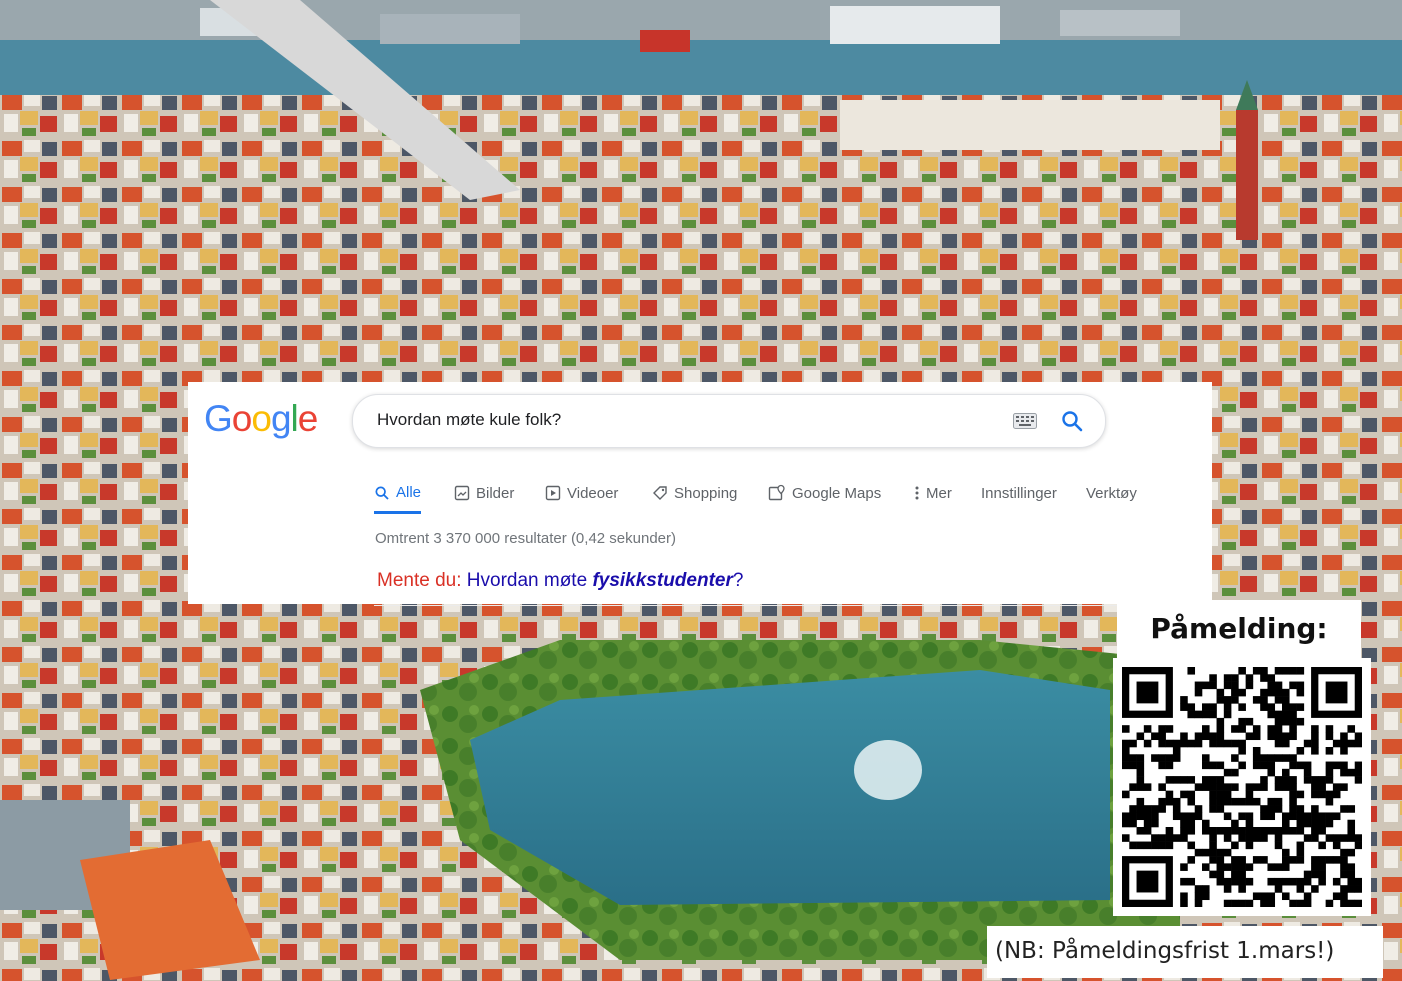 The height and width of the screenshot is (981, 1402). I want to click on tab-label: Shopping, so click(706, 493).